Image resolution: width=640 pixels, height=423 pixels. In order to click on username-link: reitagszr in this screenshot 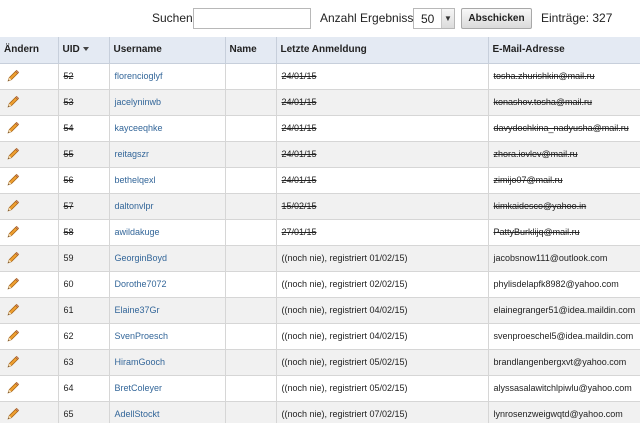, I will do `click(132, 154)`.